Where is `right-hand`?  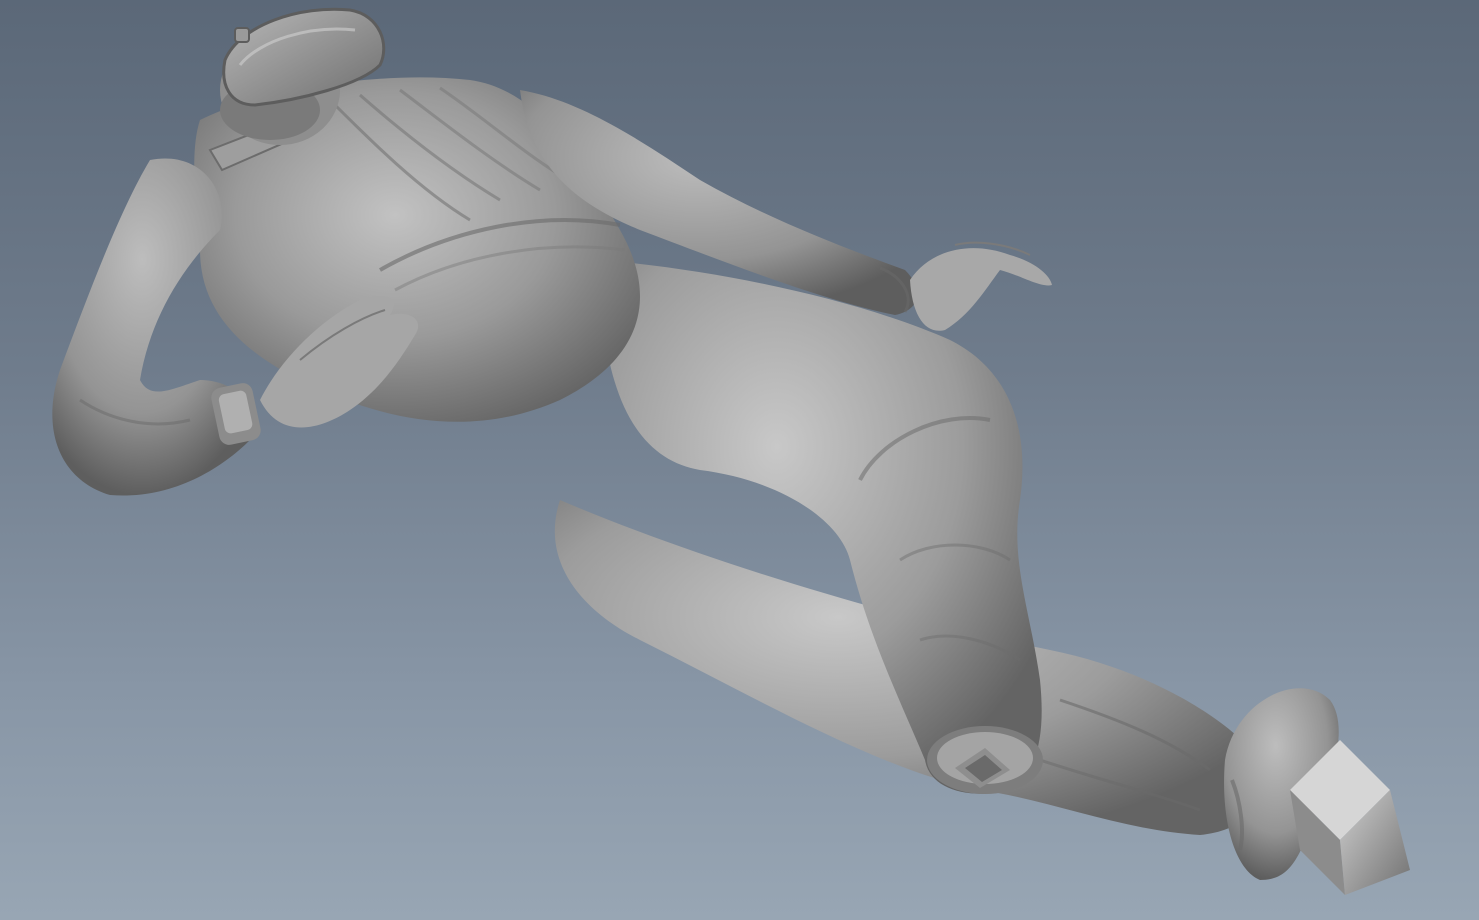 right-hand is located at coordinates (981, 286).